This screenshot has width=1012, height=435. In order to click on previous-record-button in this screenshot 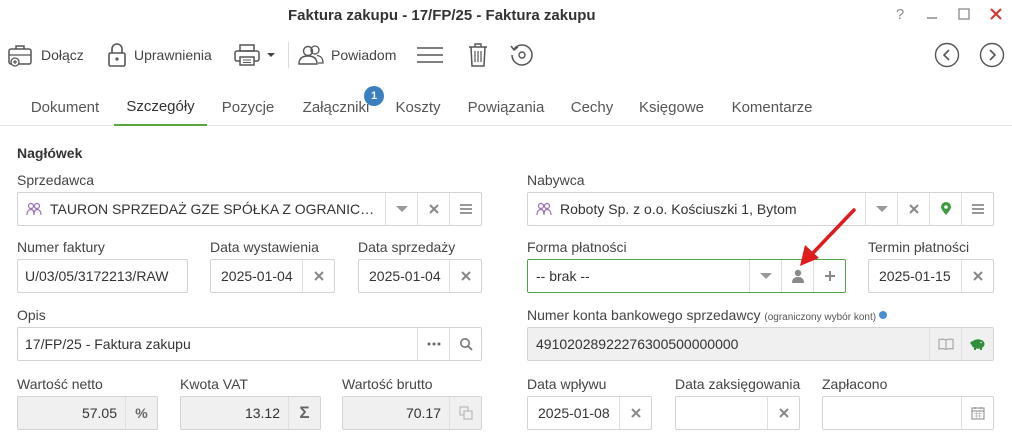, I will do `click(947, 55)`.